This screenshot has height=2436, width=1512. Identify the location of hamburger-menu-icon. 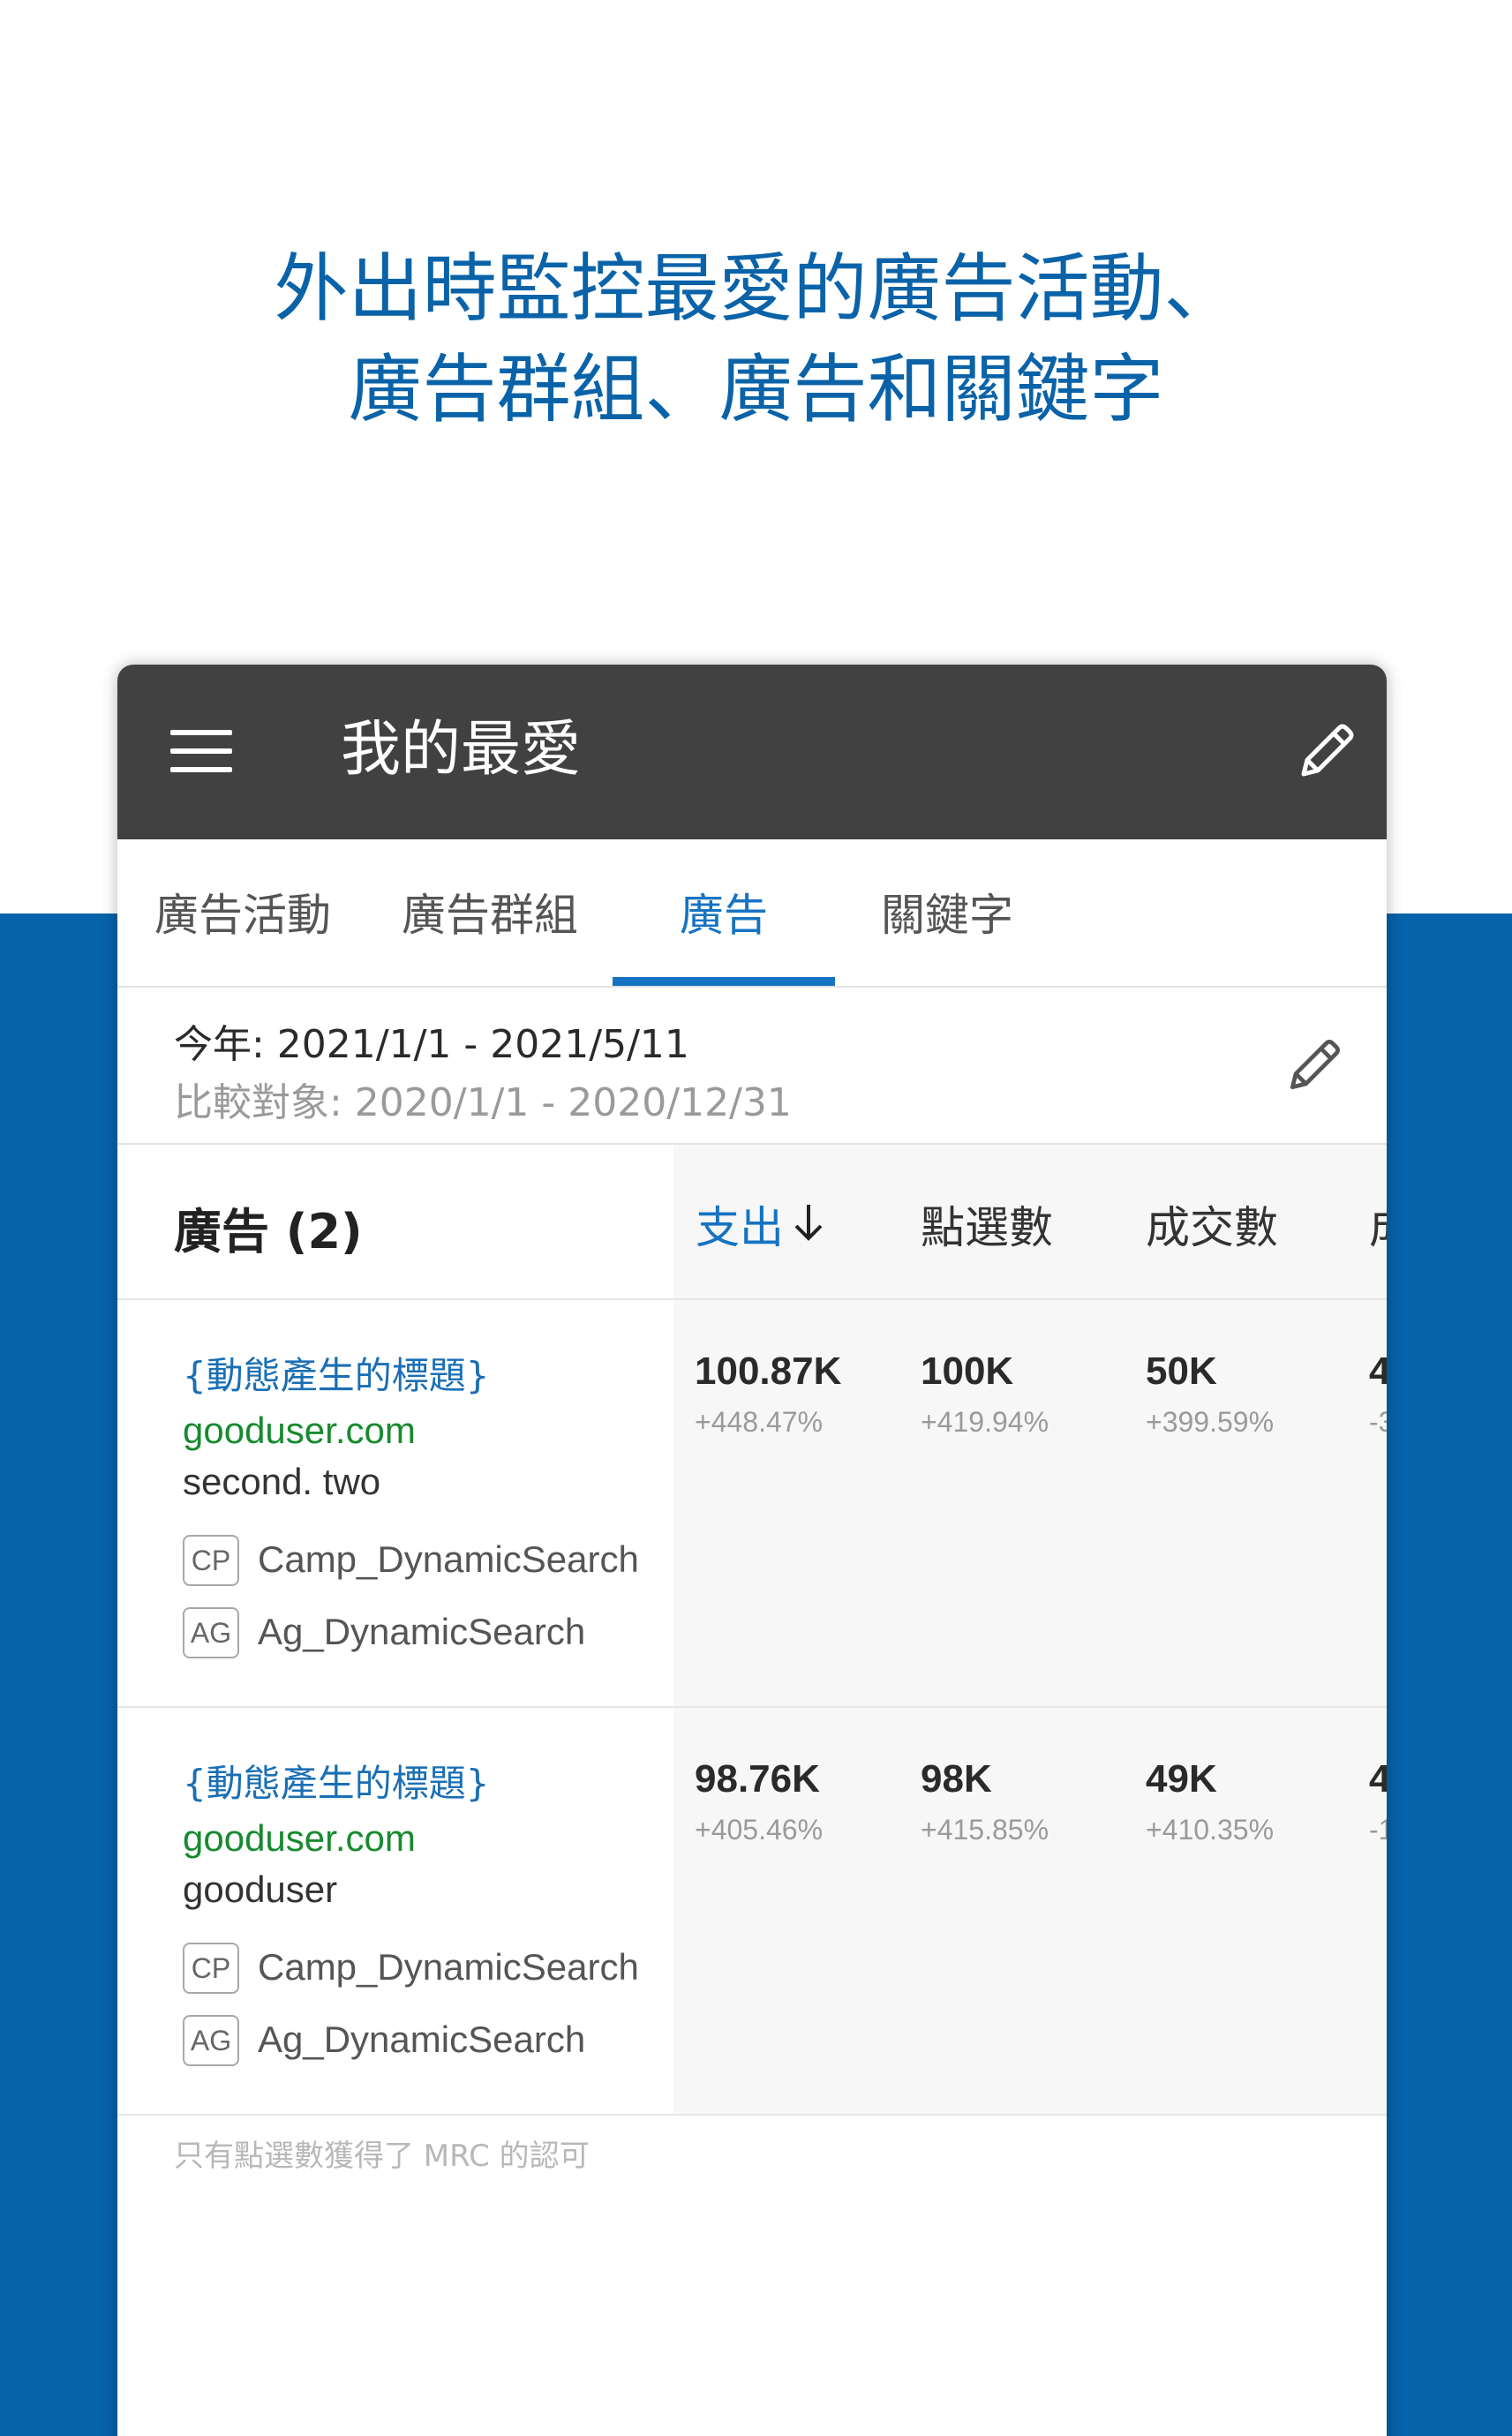
(202, 751).